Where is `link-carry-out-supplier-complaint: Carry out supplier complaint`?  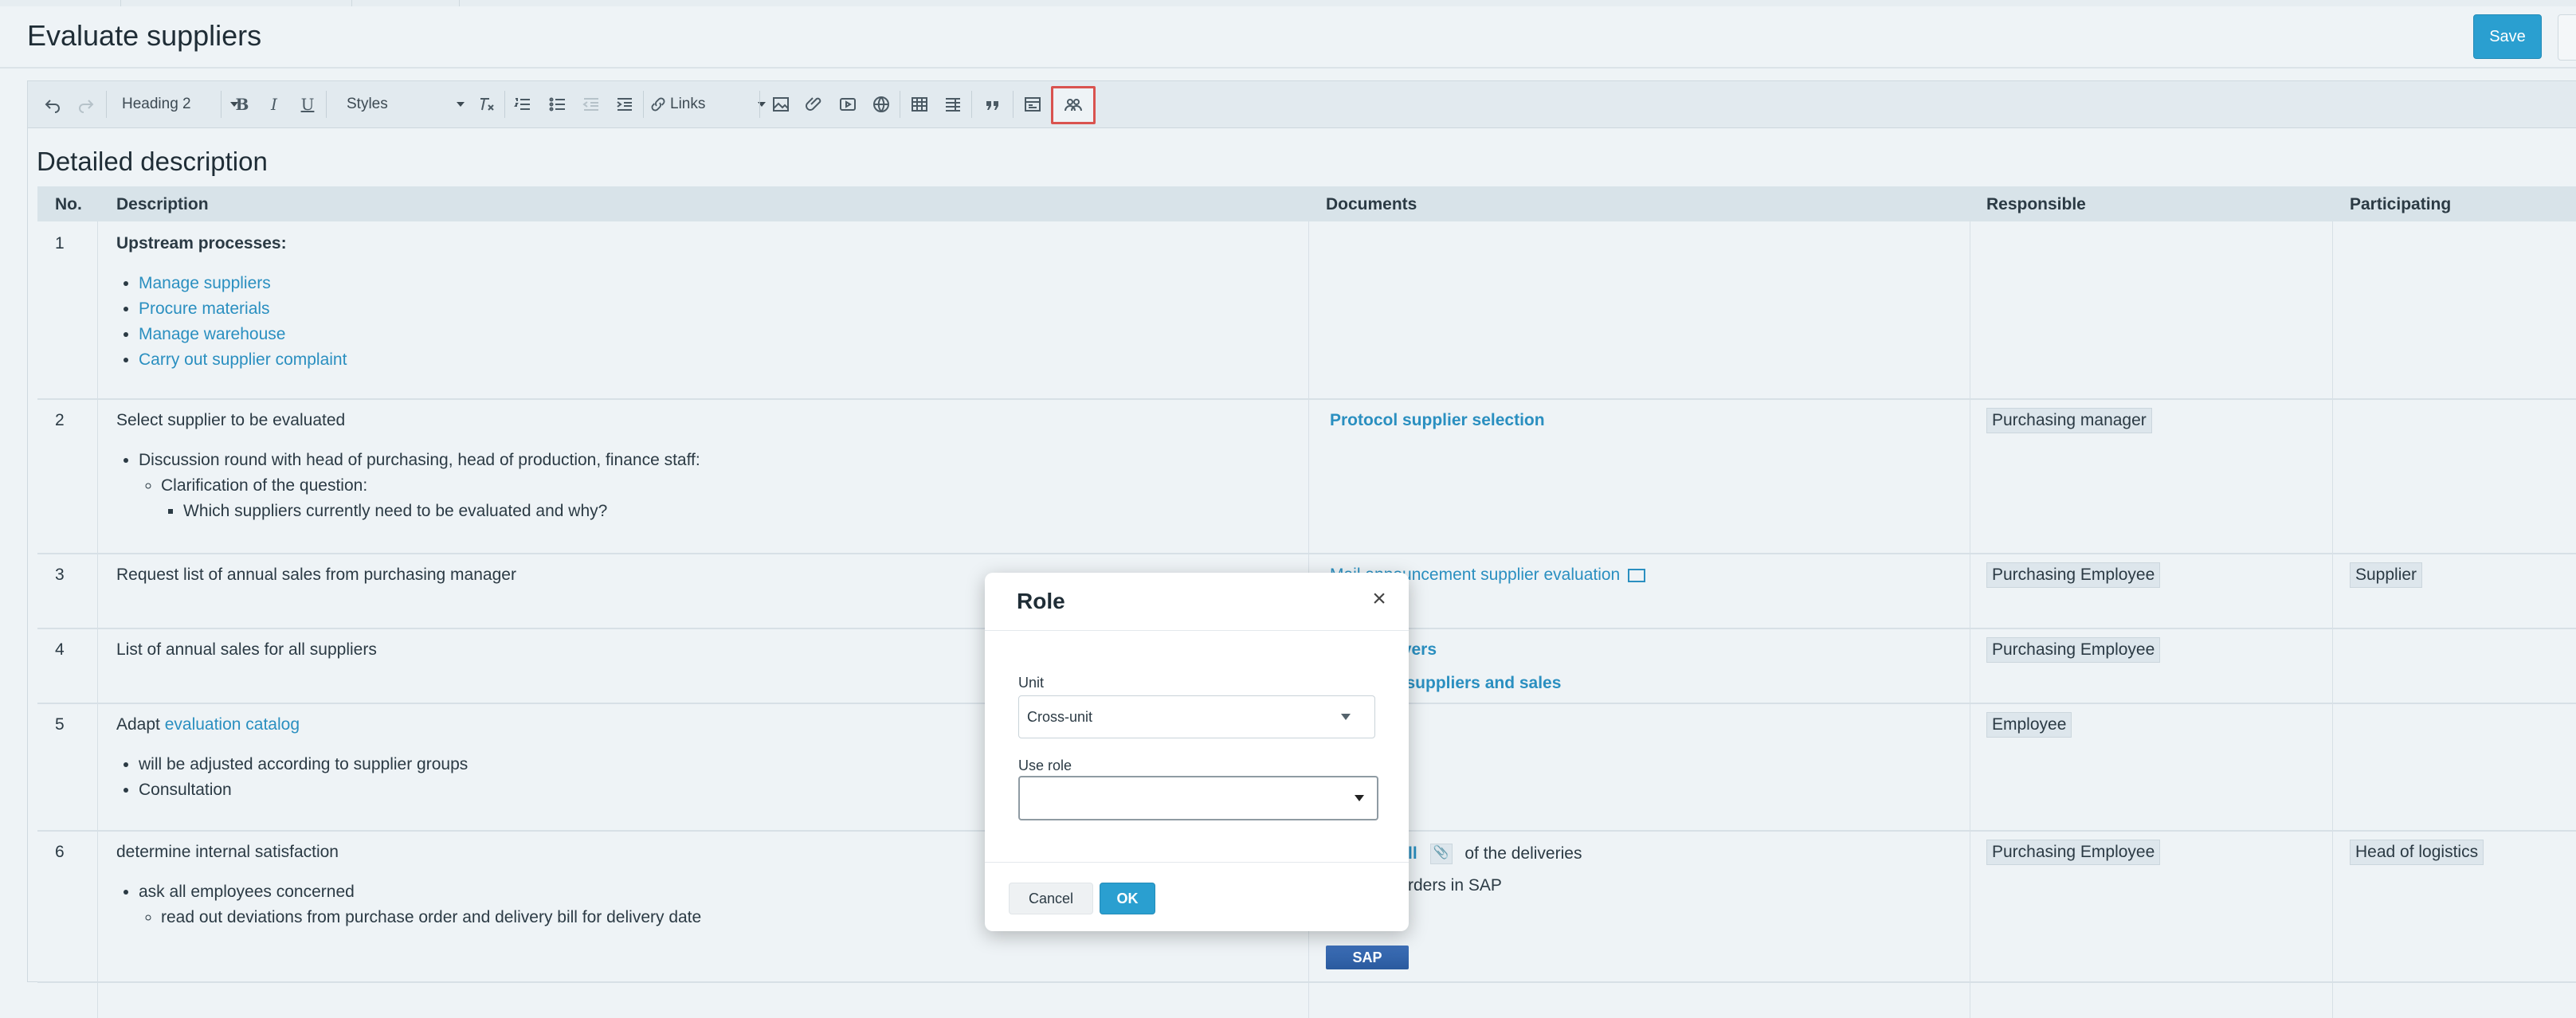
link-carry-out-supplier-complaint: Carry out supplier complaint is located at coordinates (243, 359).